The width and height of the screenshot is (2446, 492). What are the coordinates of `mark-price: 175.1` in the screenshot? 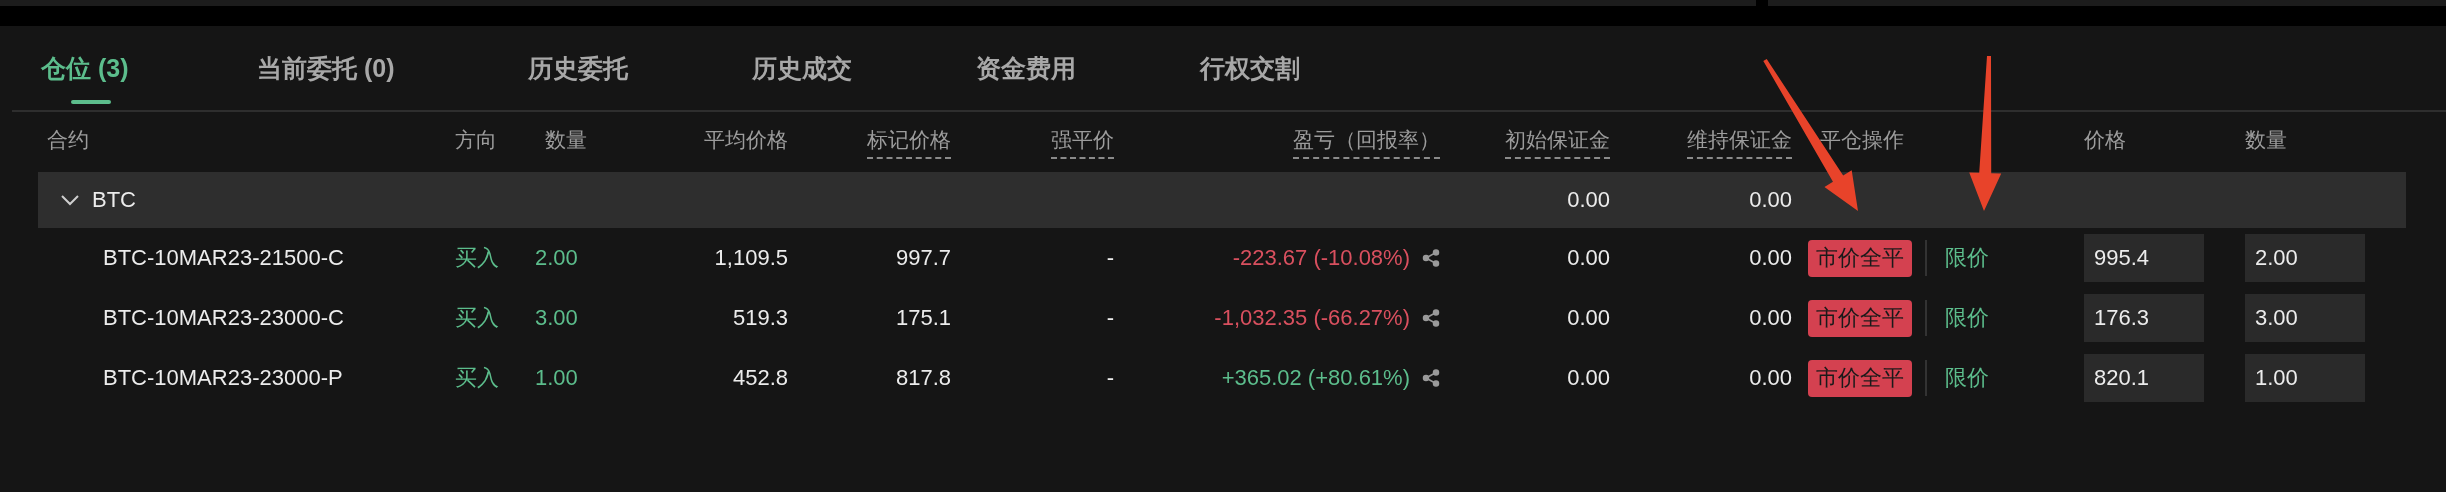 It's located at (923, 318).